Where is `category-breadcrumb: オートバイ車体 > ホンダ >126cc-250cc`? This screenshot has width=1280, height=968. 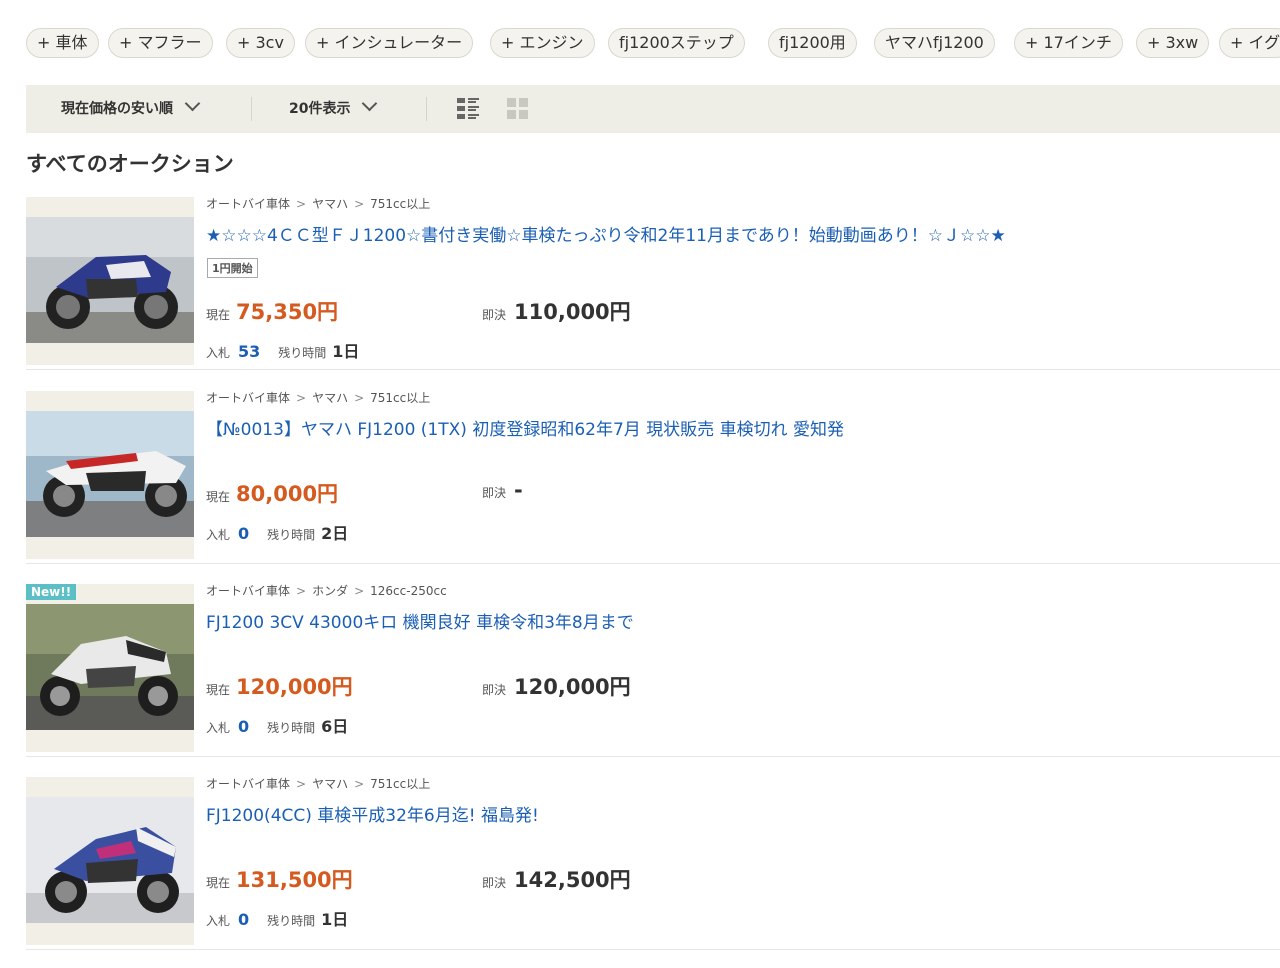 category-breadcrumb: オートバイ車体 > ホンダ >126cc-250cc is located at coordinates (326, 590).